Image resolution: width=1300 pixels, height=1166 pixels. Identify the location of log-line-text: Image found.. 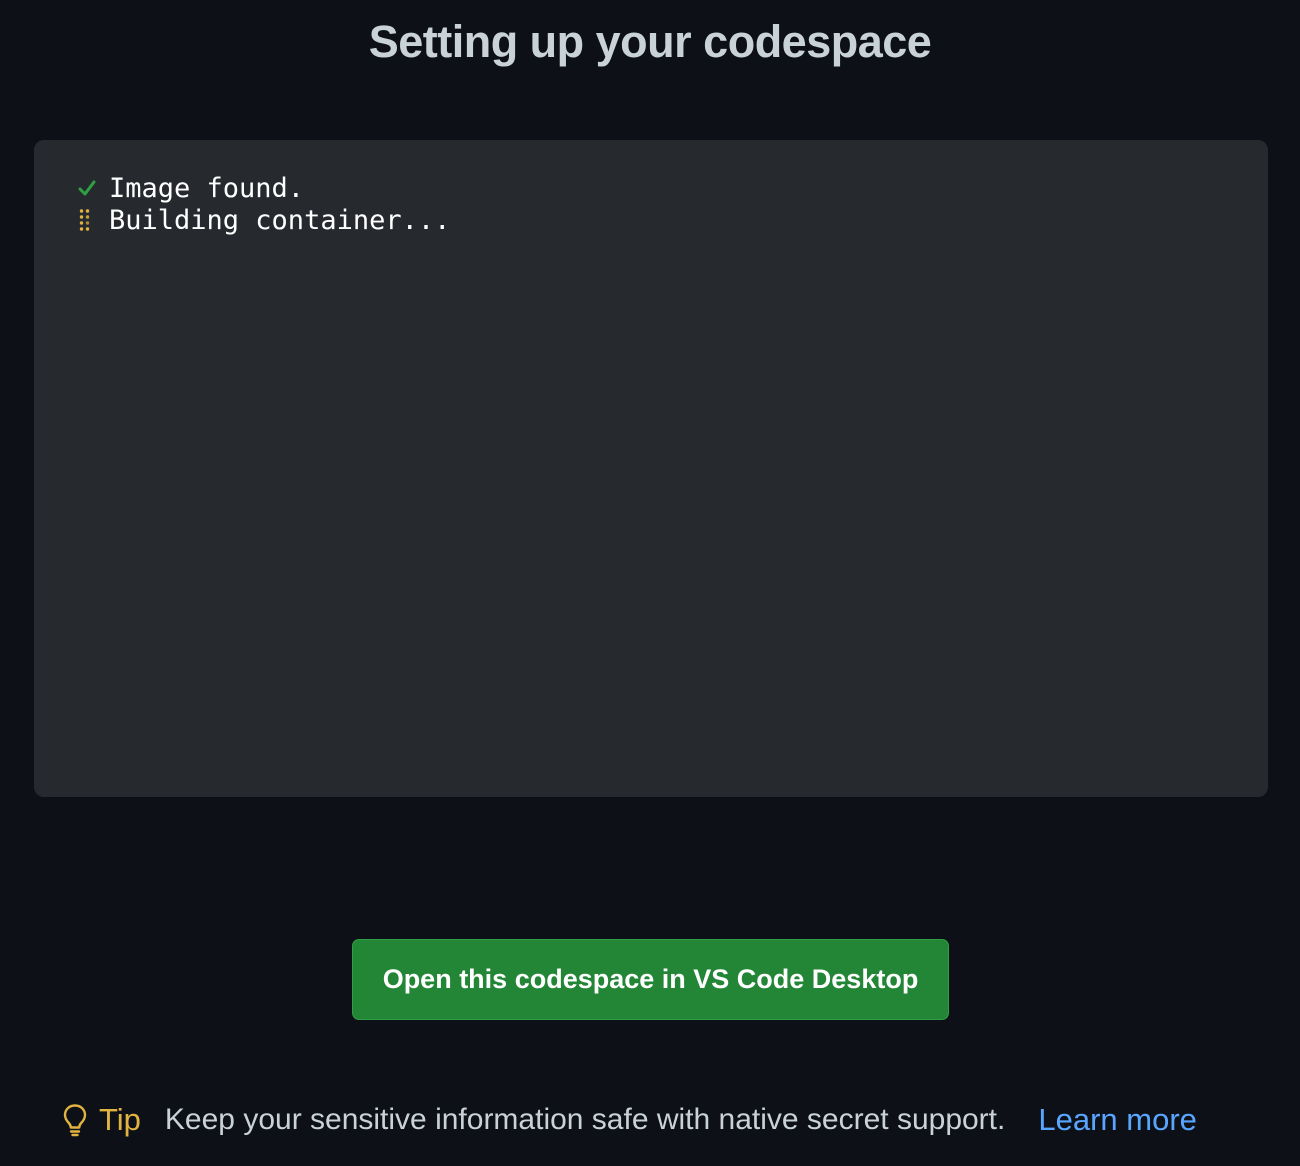
(207, 188).